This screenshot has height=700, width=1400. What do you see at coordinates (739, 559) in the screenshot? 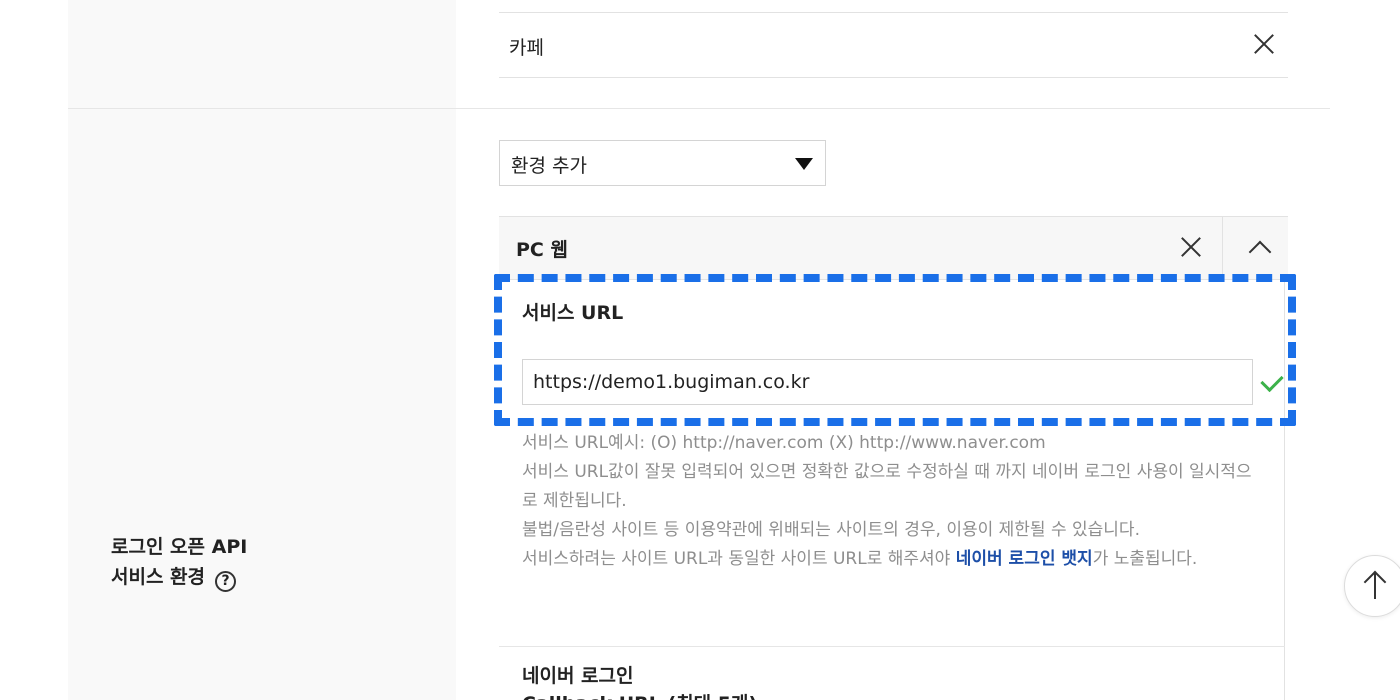
I see `help-line4-pre: 서비스하려는 사이트 URL과 동일한 사이트 URL로 해주셔야` at bounding box center [739, 559].